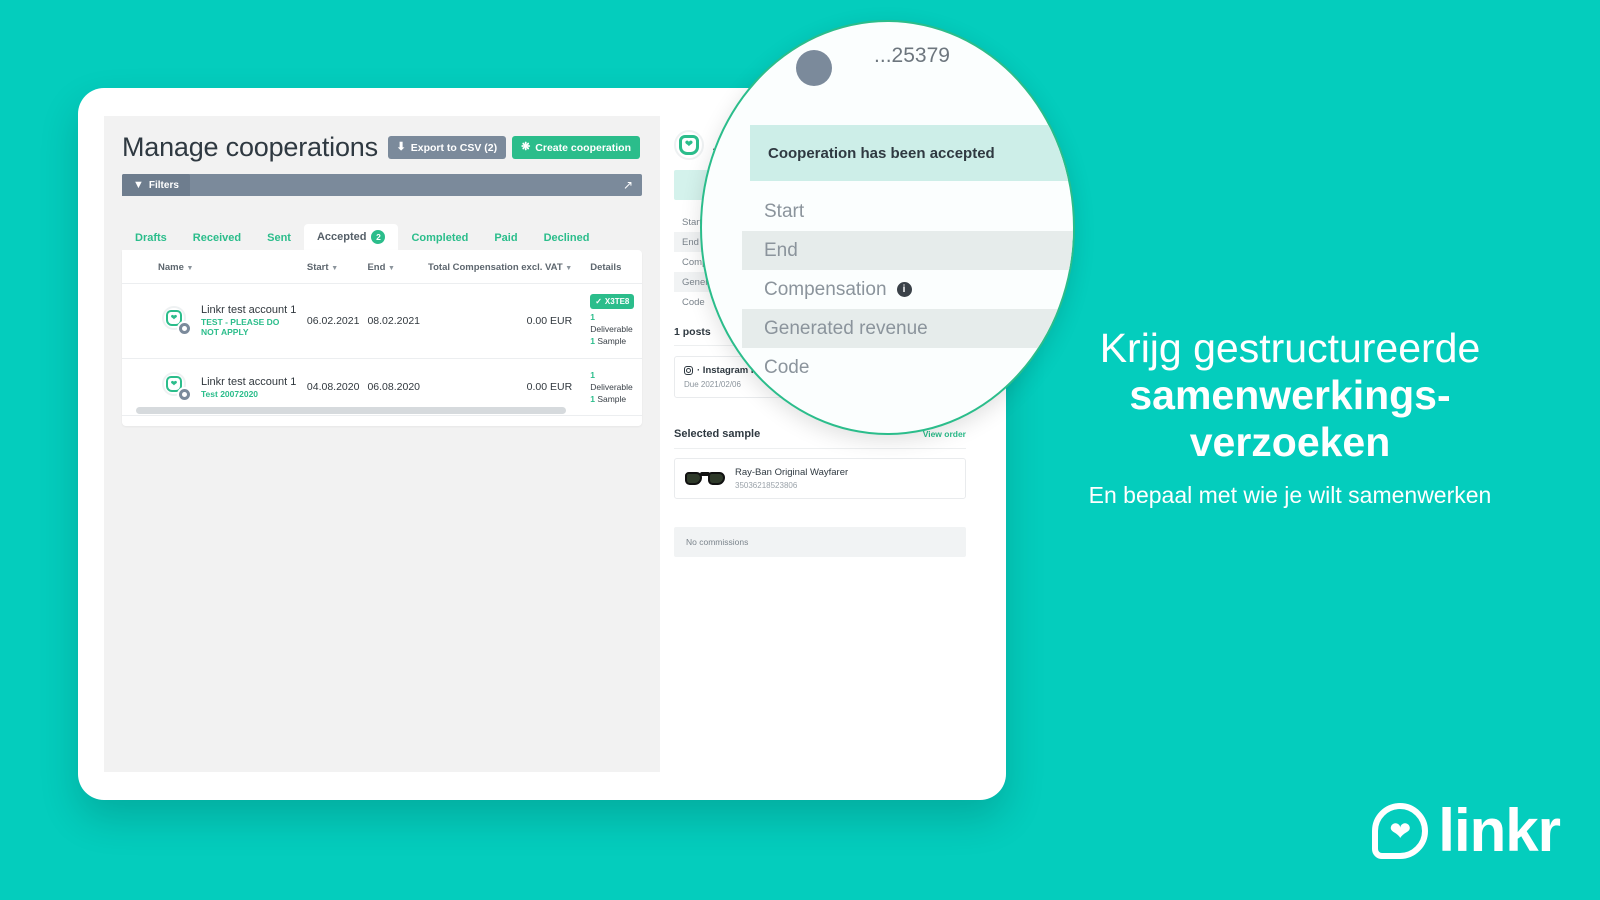 The image size is (1600, 900). I want to click on code-badge-label: X3TE8, so click(617, 301).